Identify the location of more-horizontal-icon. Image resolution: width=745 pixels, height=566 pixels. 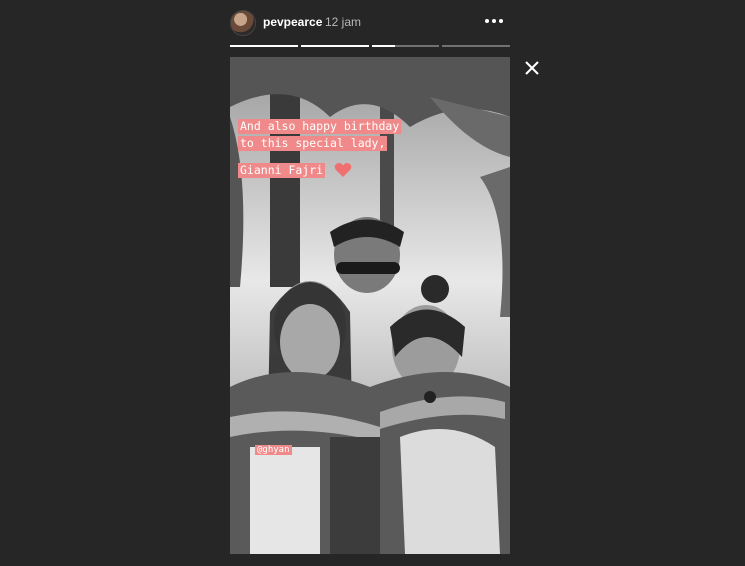
(494, 21).